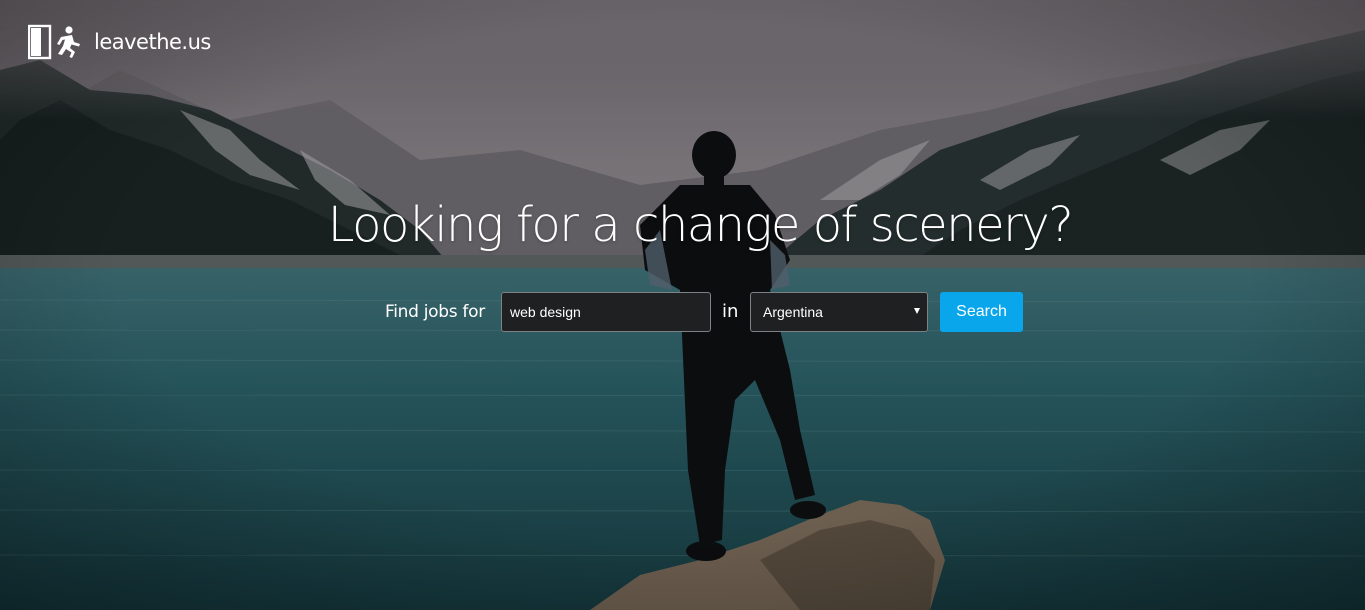  Describe the element at coordinates (606, 312) in the screenshot. I see `job-keyword-input` at that location.